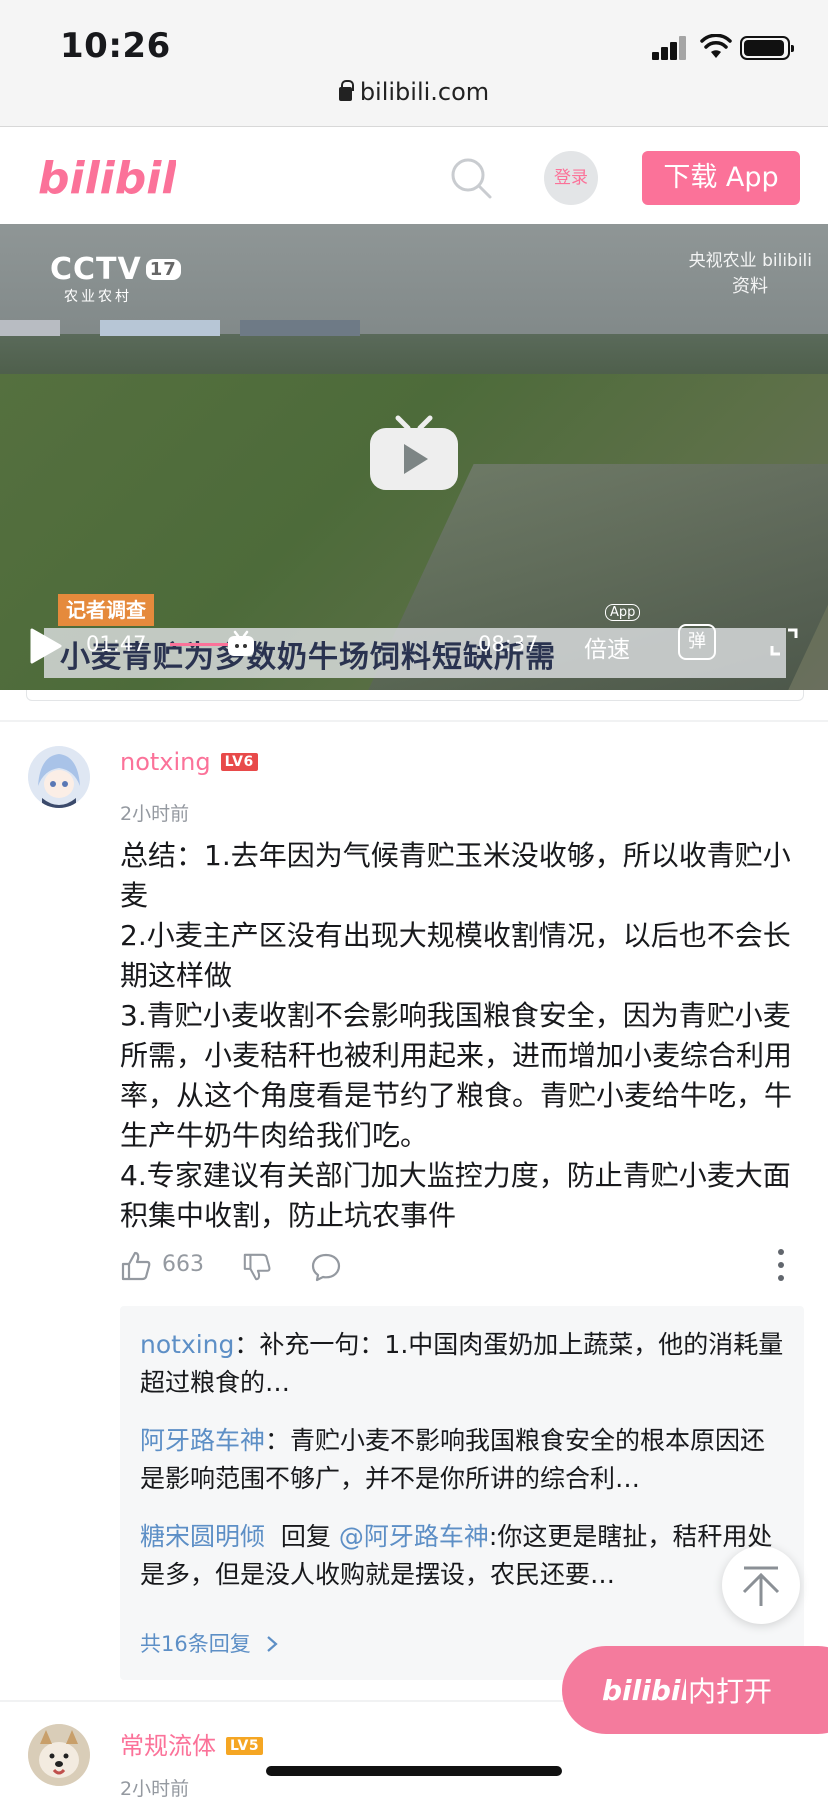 Image resolution: width=828 pixels, height=1801 pixels. Describe the element at coordinates (346, 90) in the screenshot. I see `lock-icon` at that location.